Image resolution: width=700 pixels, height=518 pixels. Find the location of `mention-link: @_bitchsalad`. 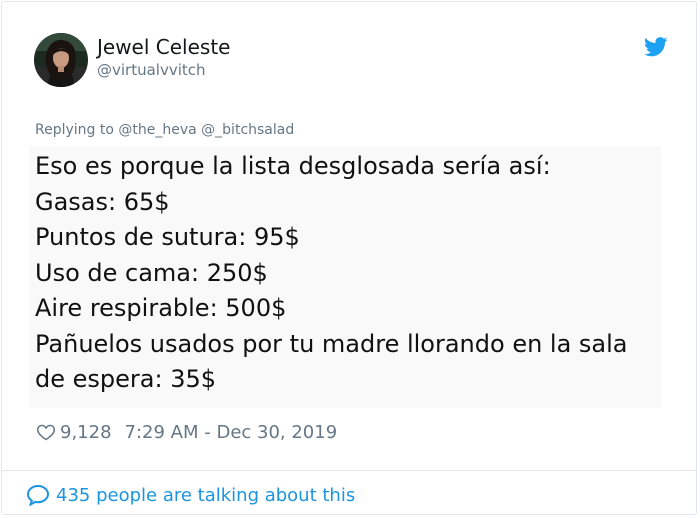

mention-link: @_bitchsalad is located at coordinates (247, 130).